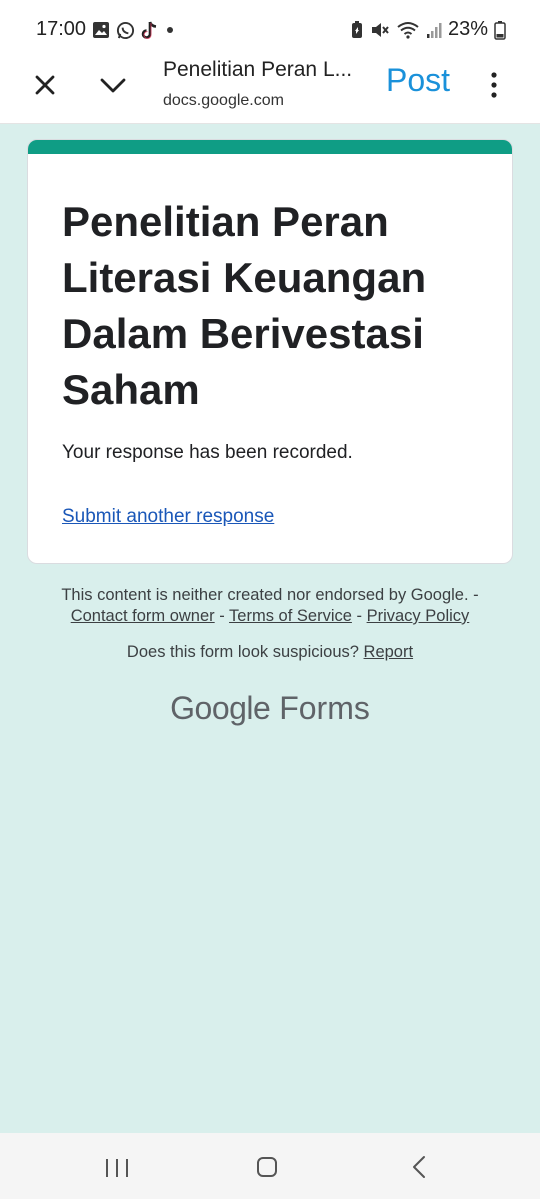 The image size is (540, 1199). Describe the element at coordinates (101, 30) in the screenshot. I see `gallery-icon` at that location.